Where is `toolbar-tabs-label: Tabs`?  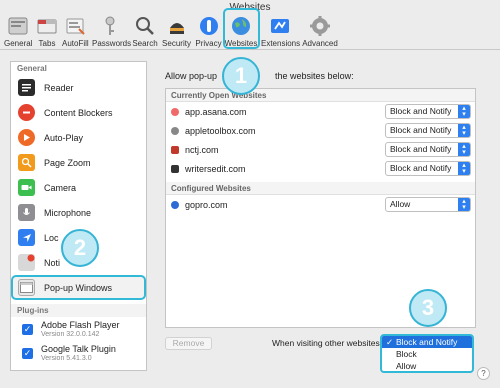 toolbar-tabs-label: Tabs is located at coordinates (47, 43).